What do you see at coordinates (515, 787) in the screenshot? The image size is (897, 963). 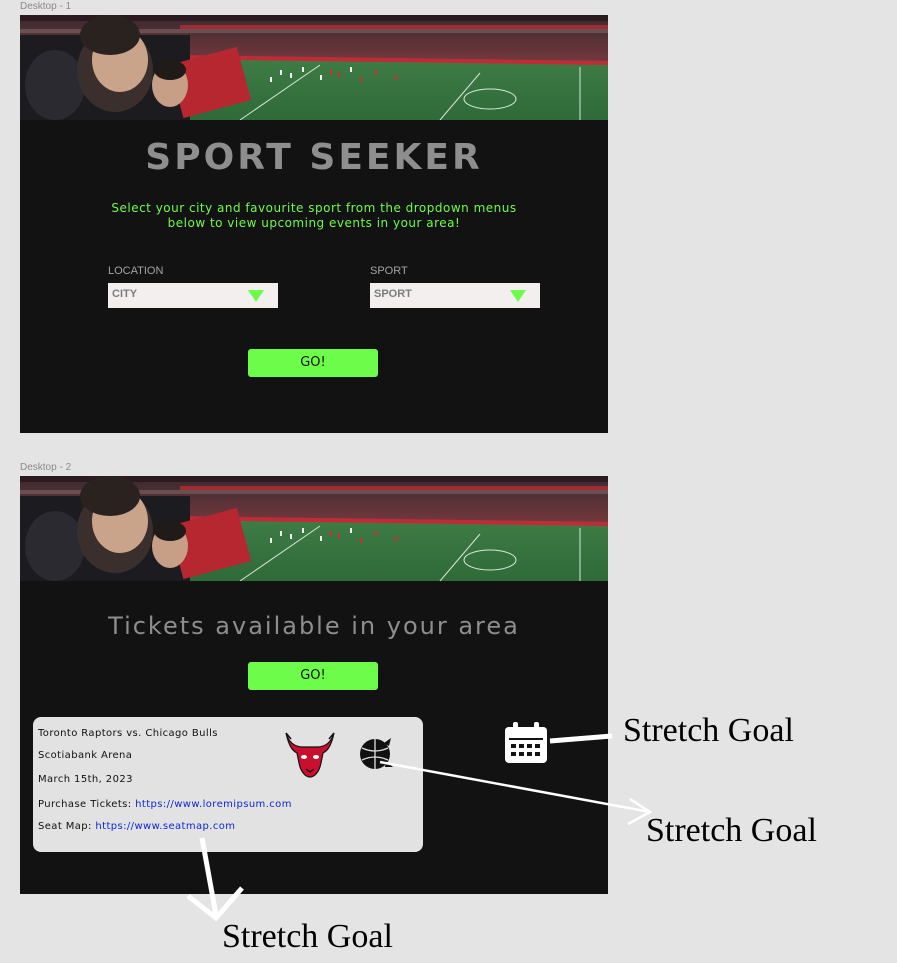 I see `raptors-arrow` at bounding box center [515, 787].